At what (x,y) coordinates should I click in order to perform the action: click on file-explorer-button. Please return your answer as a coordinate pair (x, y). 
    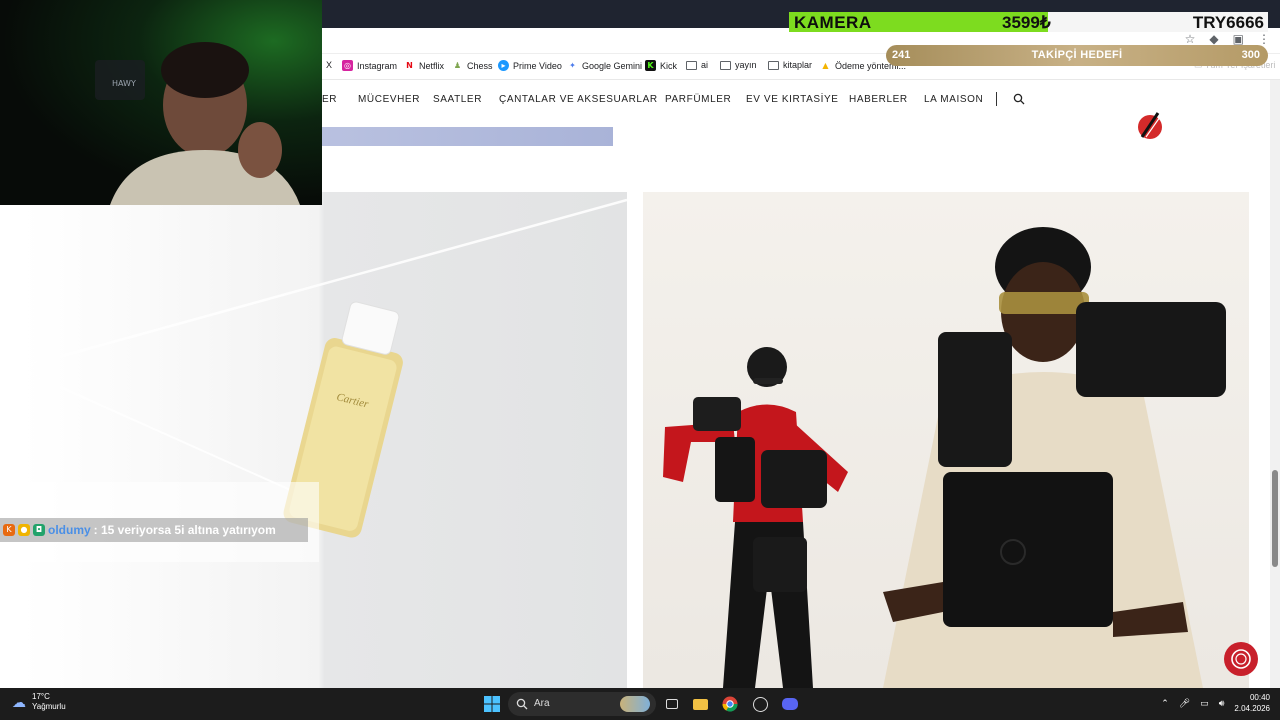
    Looking at the image, I should click on (700, 704).